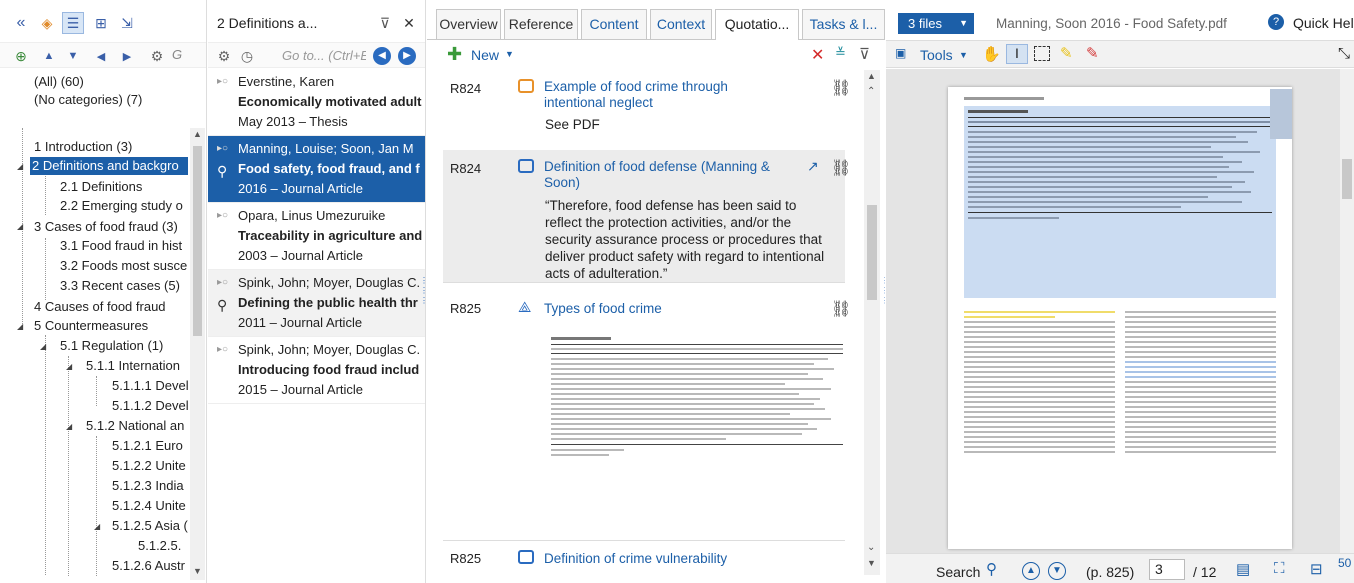 This screenshot has height=583, width=1354. What do you see at coordinates (840, 53) in the screenshot?
I see `sort-icon: ≚` at bounding box center [840, 53].